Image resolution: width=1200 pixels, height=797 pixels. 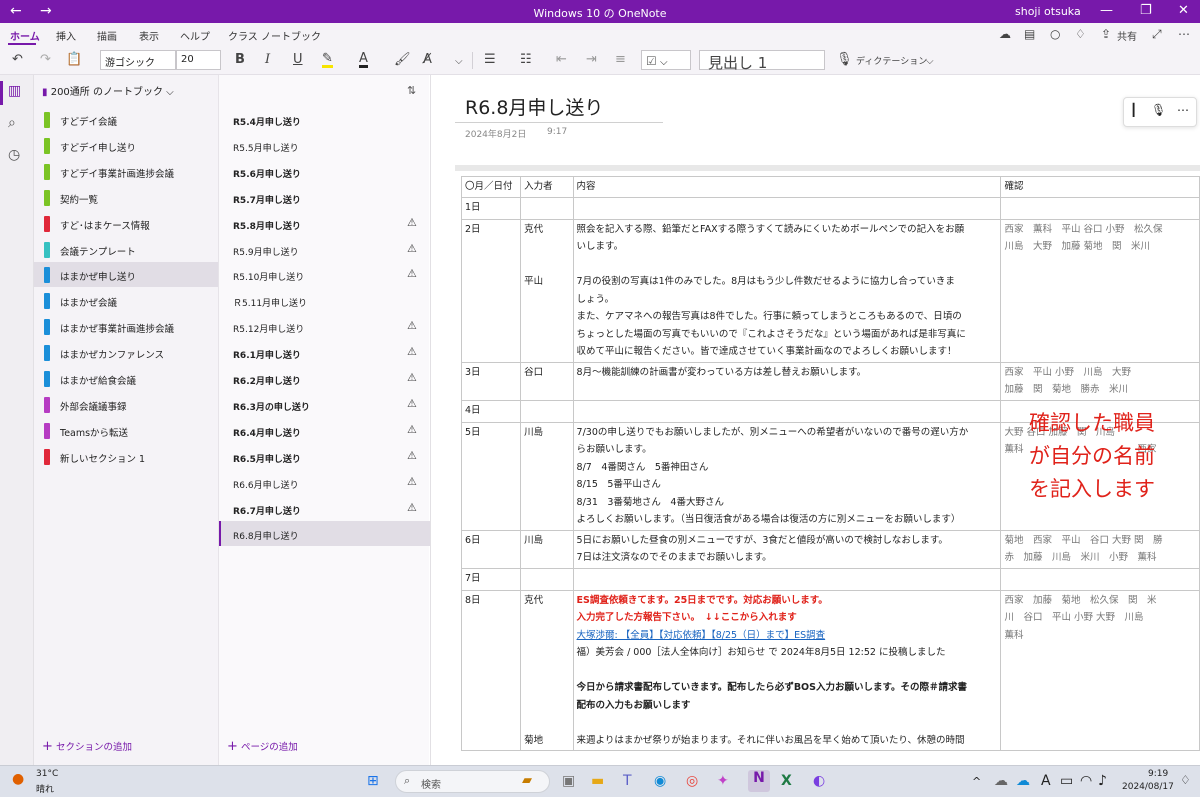 I want to click on date-cell: 3日, so click(x=491, y=381).